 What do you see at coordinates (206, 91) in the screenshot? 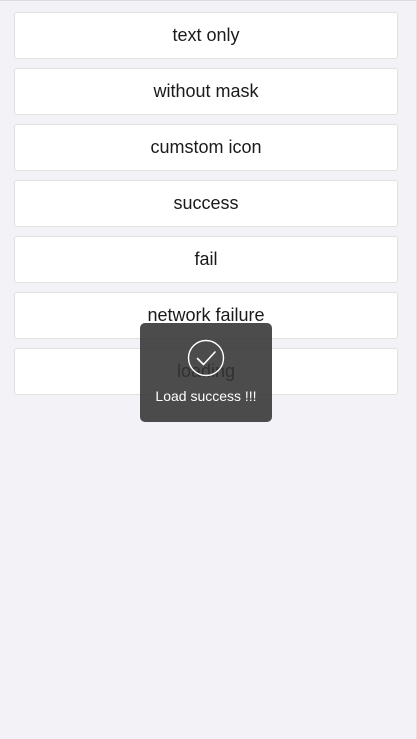
I see `without-mask-button: without mask` at bounding box center [206, 91].